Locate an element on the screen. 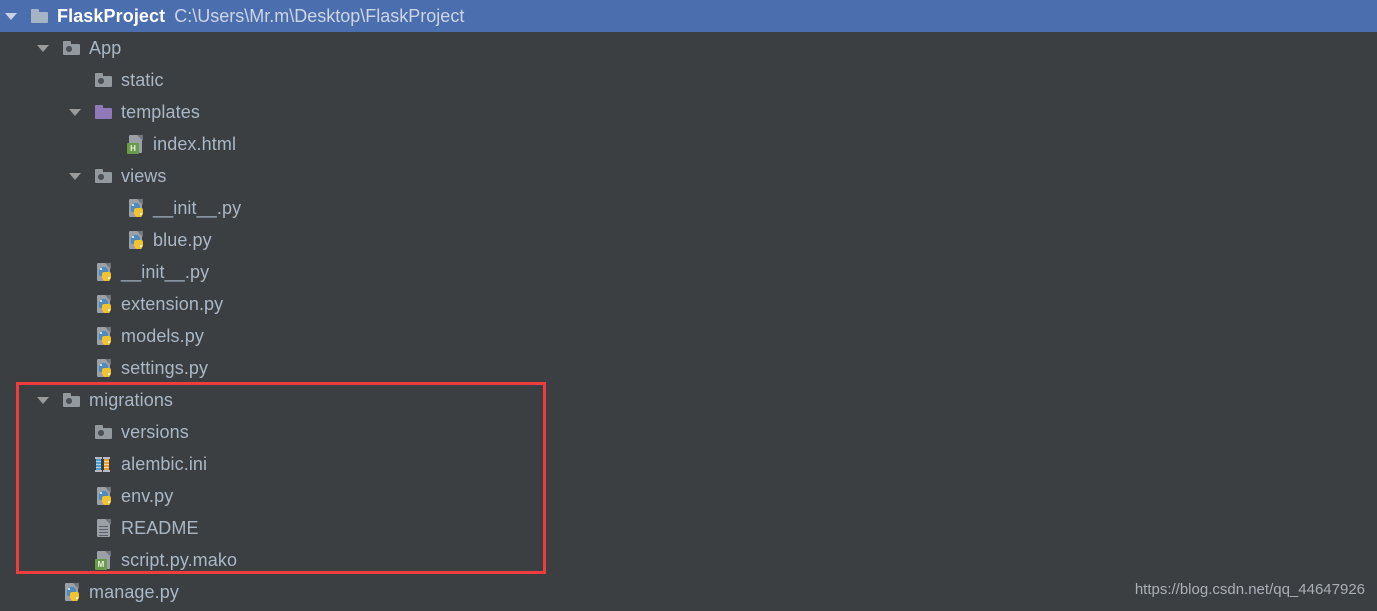 The height and width of the screenshot is (611, 1377). folder-purple-icon is located at coordinates (104, 112).